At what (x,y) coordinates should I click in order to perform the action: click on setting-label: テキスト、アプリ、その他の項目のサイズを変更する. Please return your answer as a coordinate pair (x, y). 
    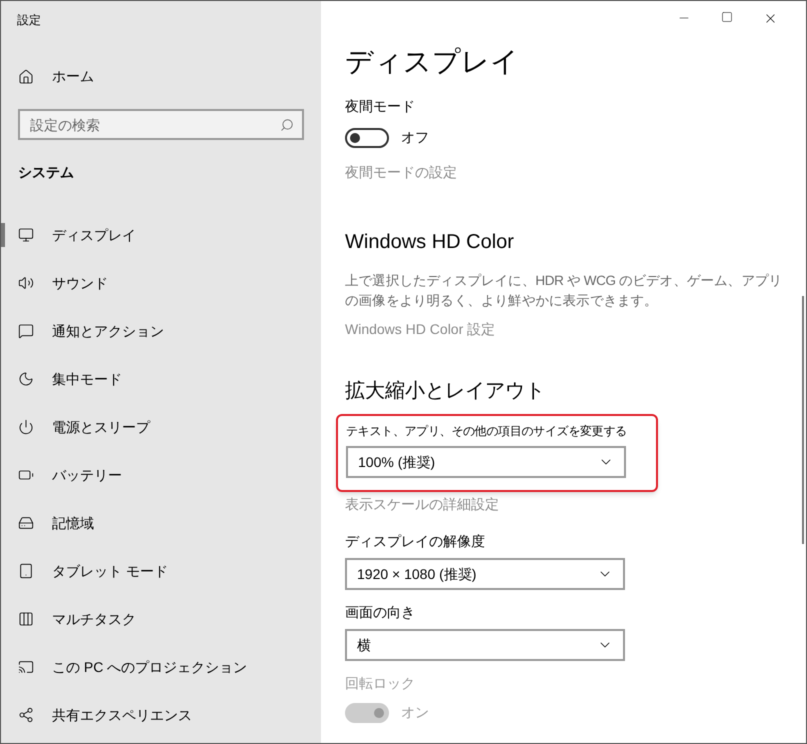
    Looking at the image, I should click on (486, 431).